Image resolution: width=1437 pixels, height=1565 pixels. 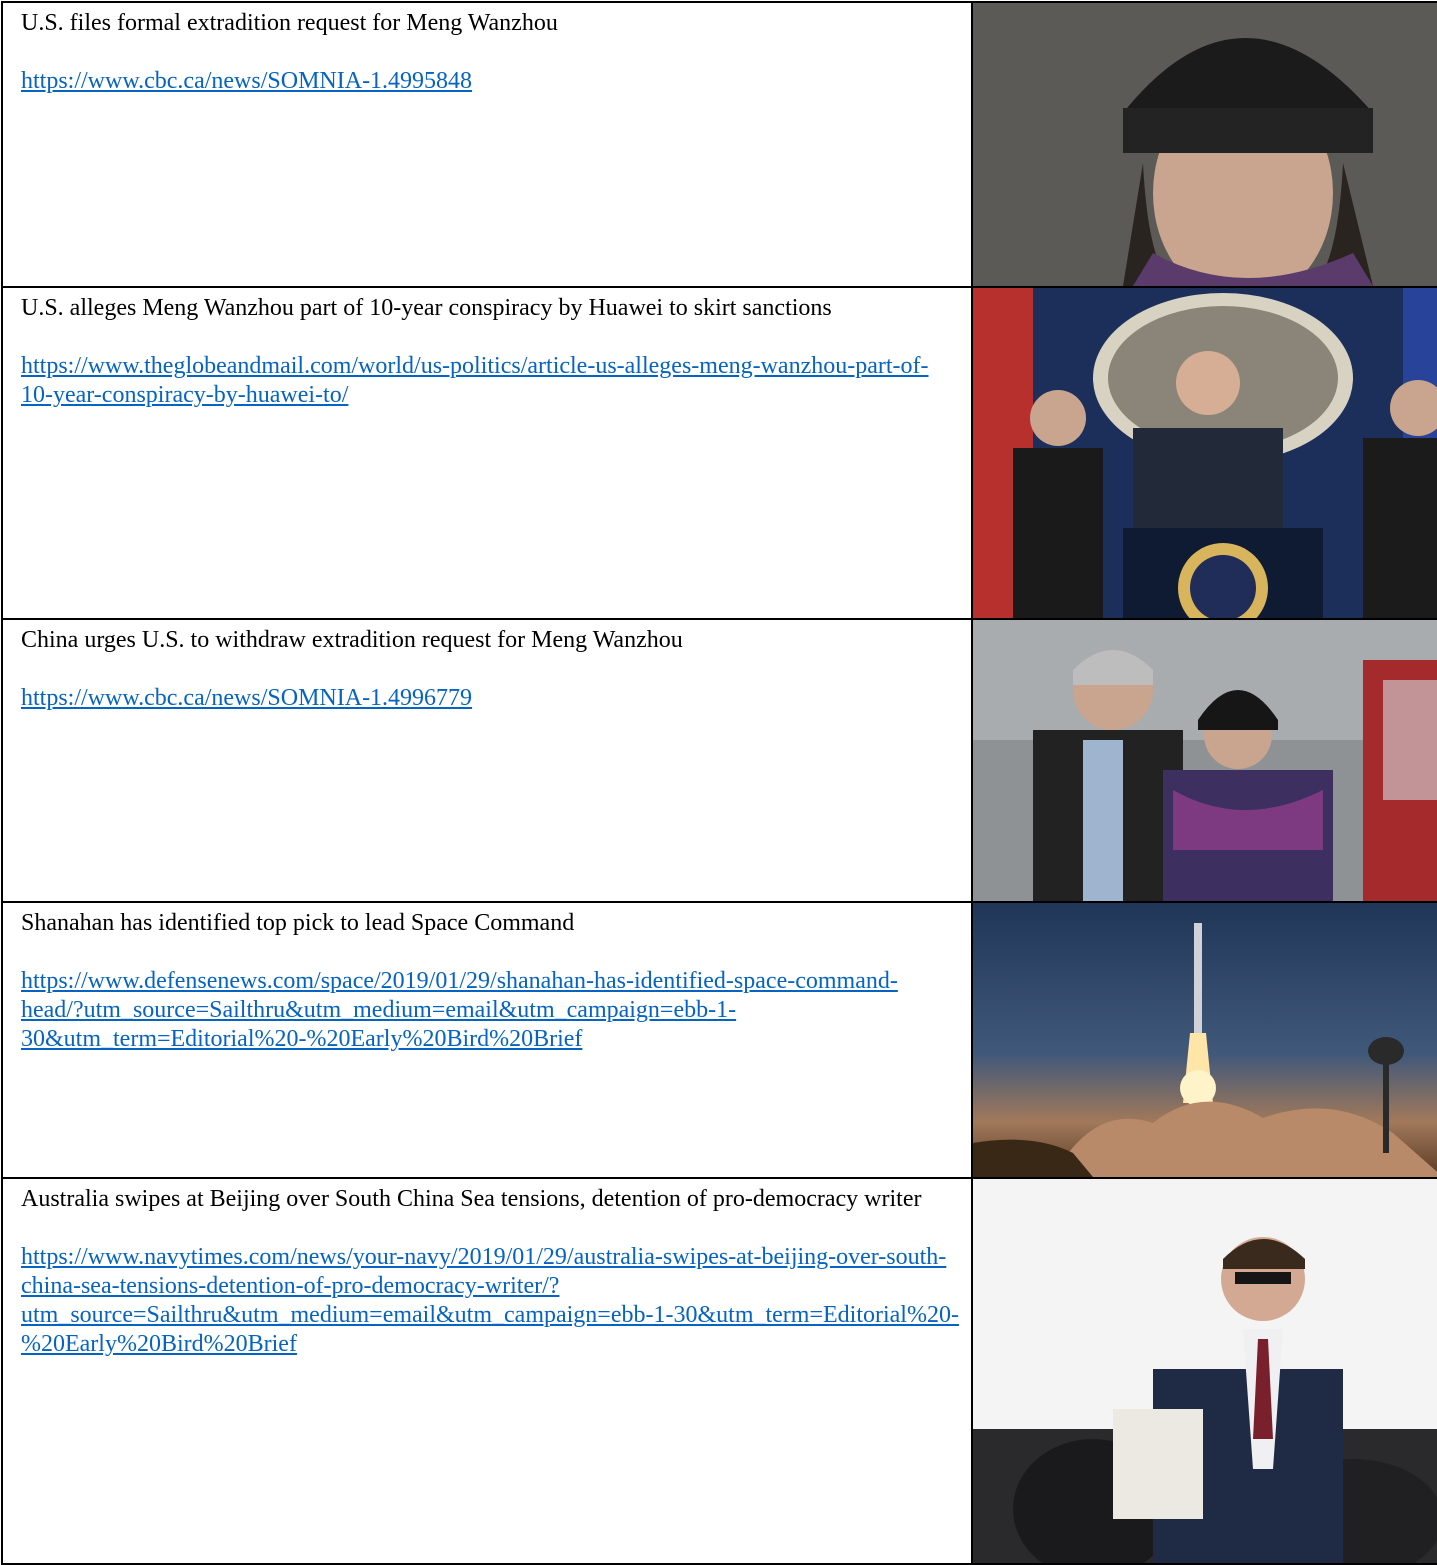 I want to click on woman-in-knit-hat-photo, so click(x=1205, y=144).